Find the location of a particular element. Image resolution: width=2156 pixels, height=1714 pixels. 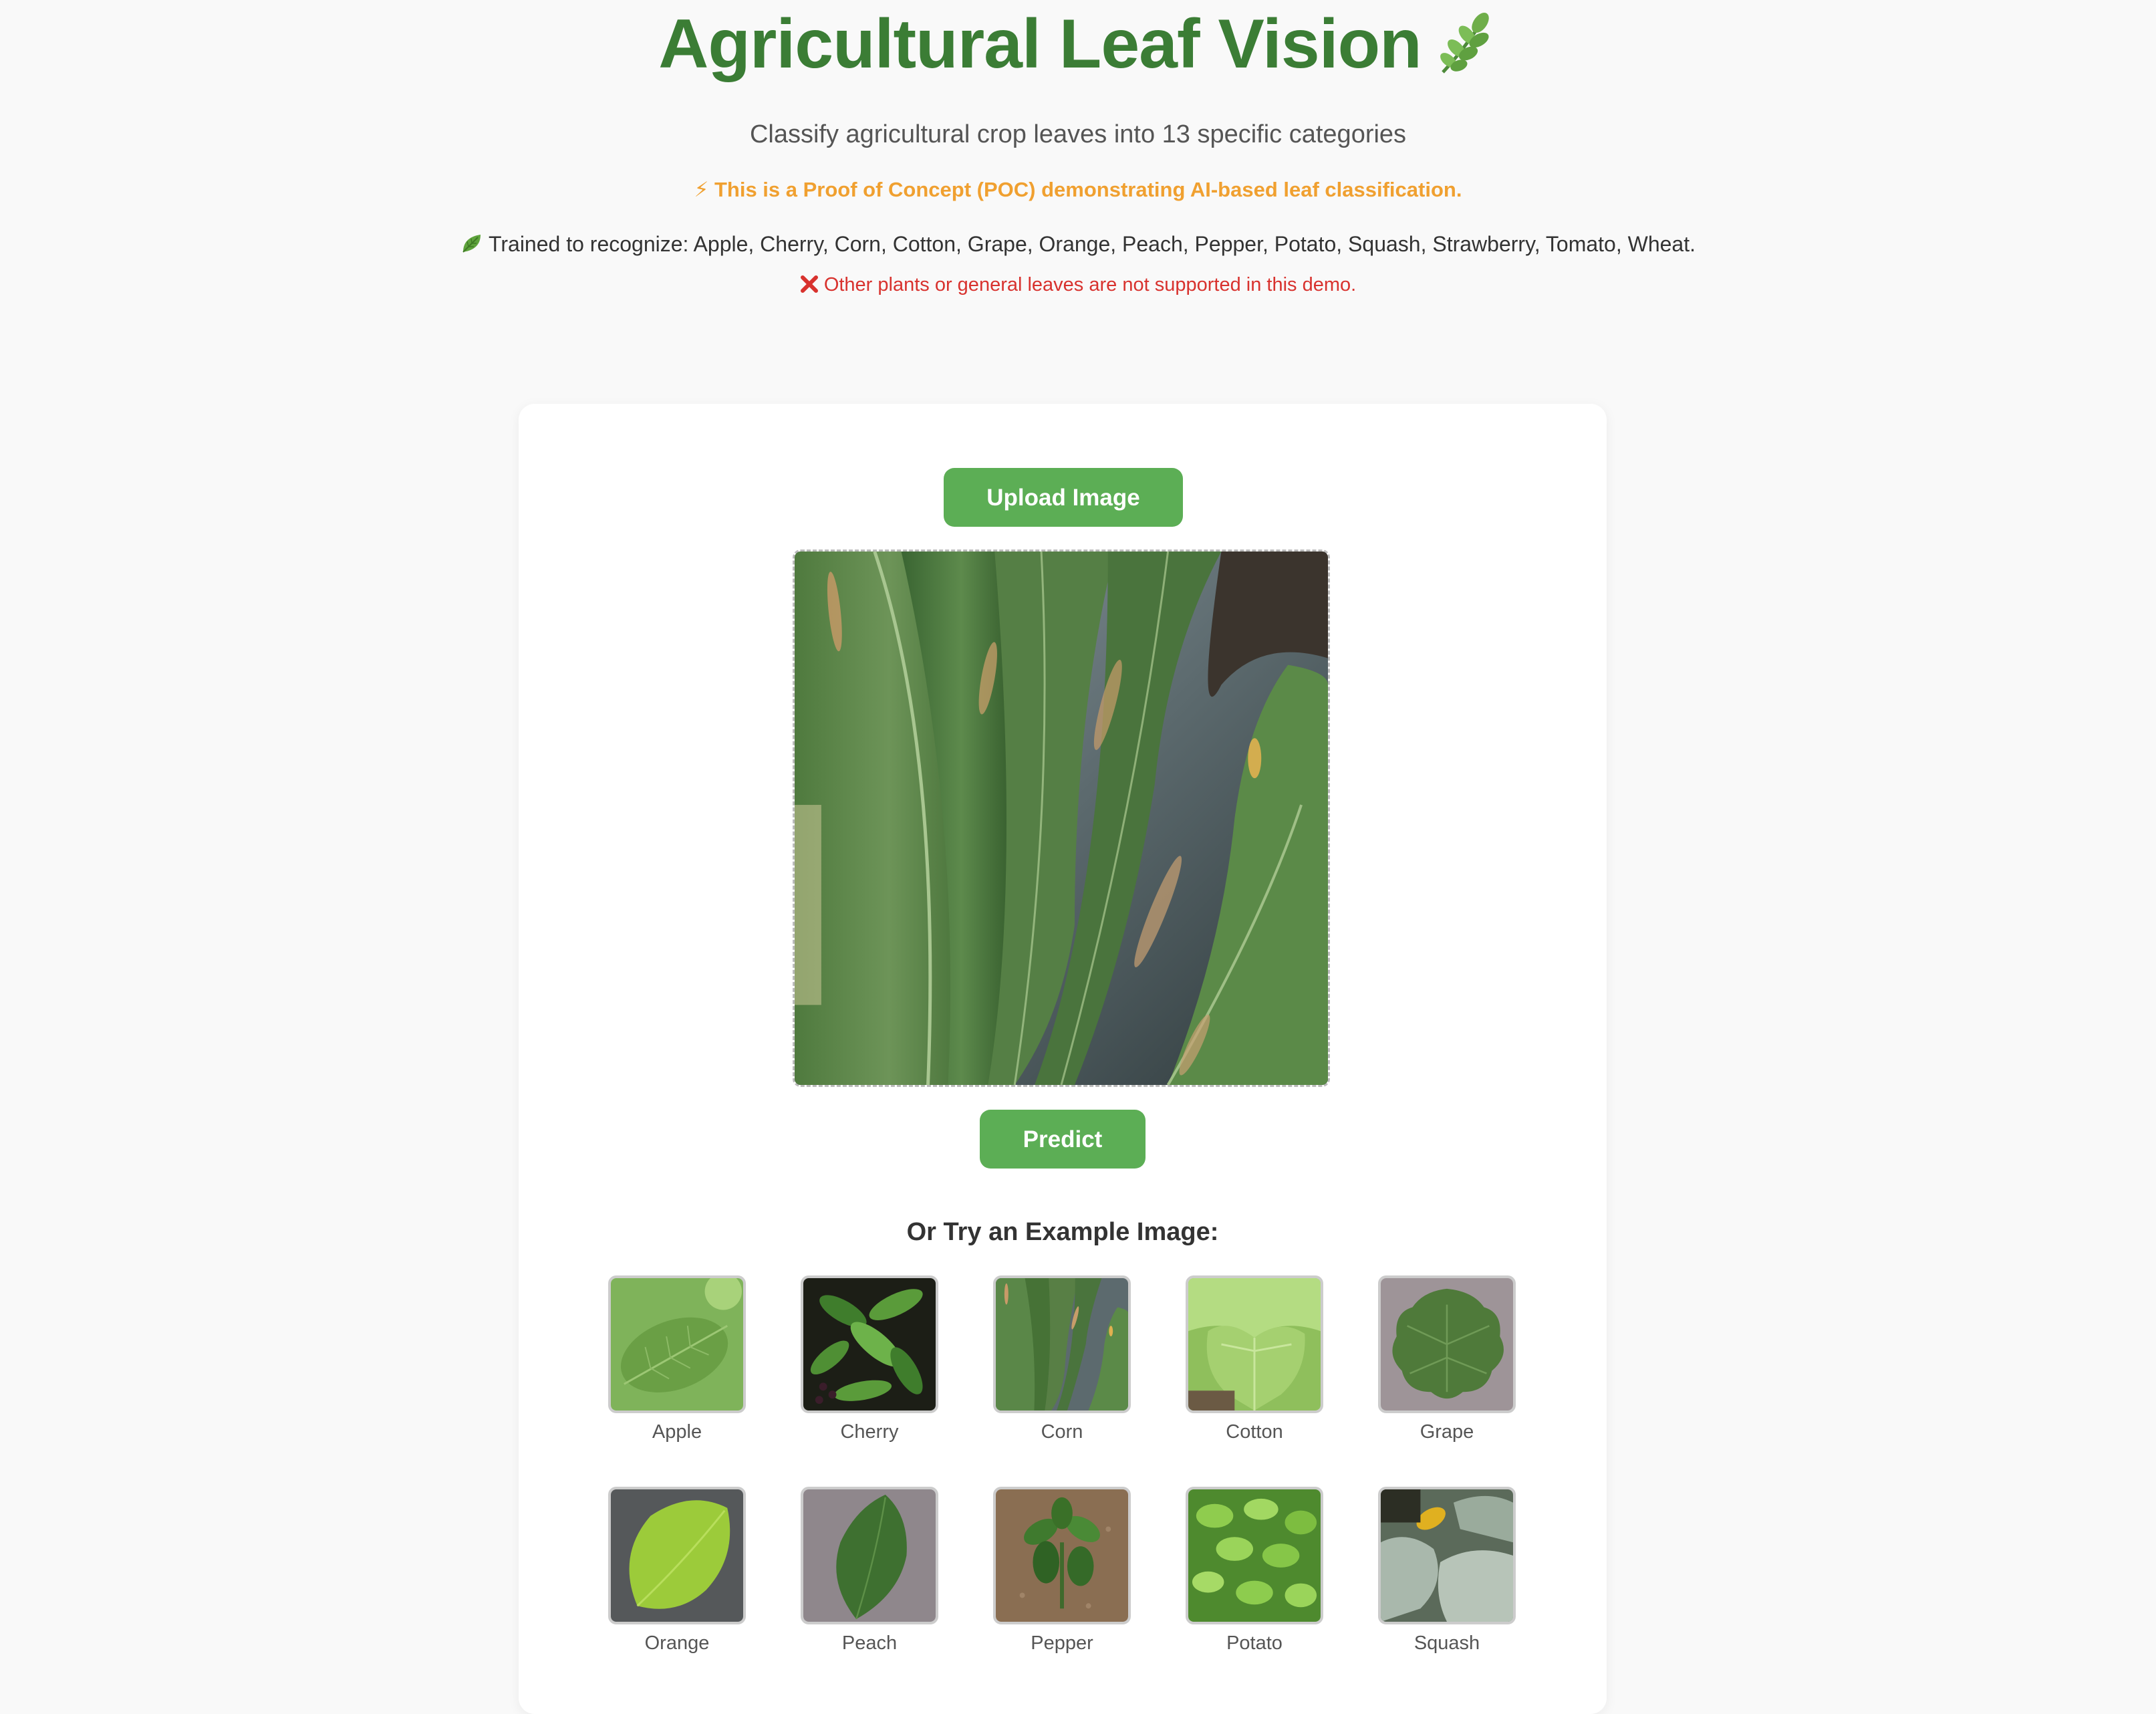

example-label: Cherry is located at coordinates (869, 1432).